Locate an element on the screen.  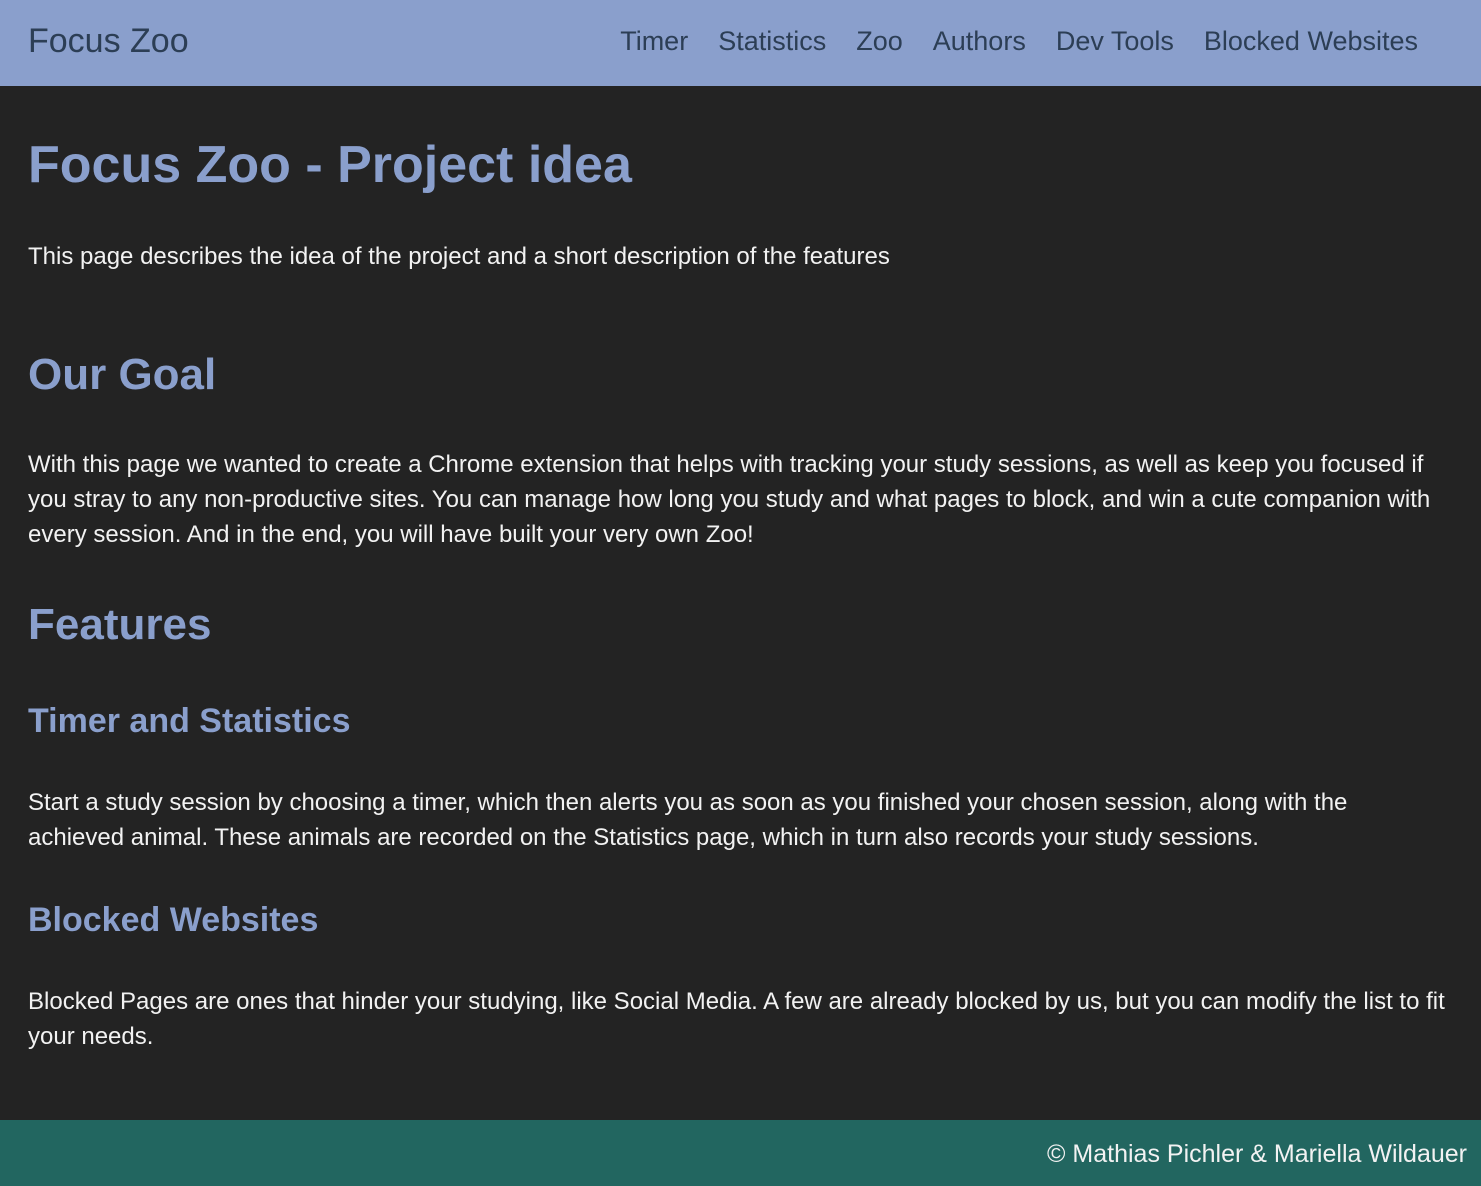
features-heading: Features is located at coordinates (120, 624).